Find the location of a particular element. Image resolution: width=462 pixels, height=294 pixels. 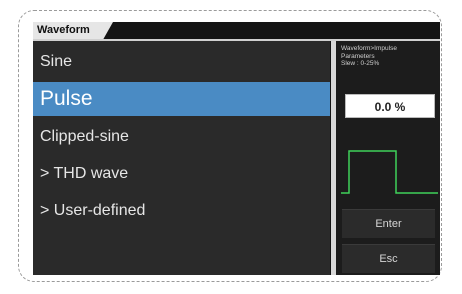

menu-item-thd-wave: > THD wave is located at coordinates (181, 174).